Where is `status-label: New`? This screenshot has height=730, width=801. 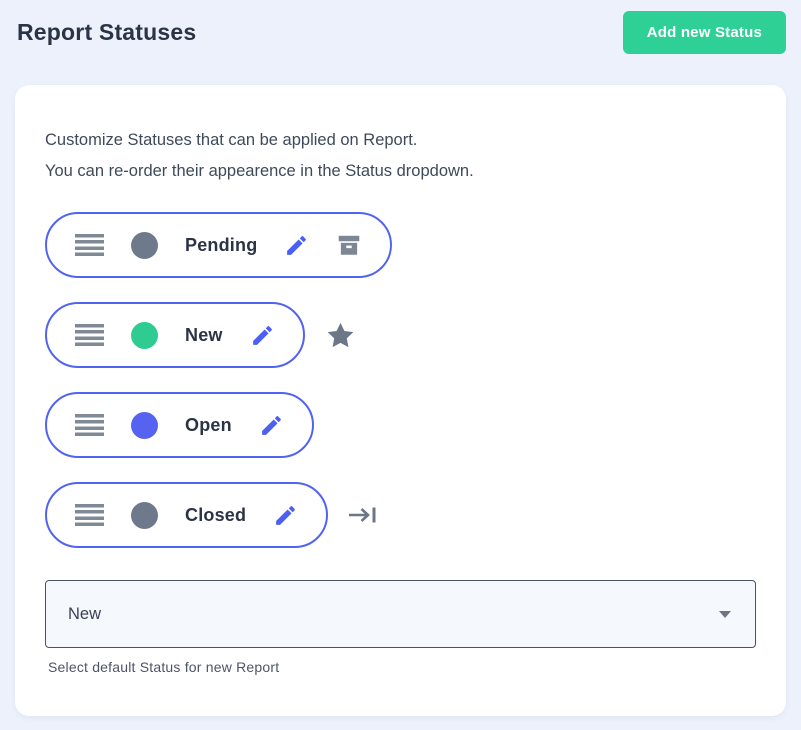 status-label: New is located at coordinates (204, 334).